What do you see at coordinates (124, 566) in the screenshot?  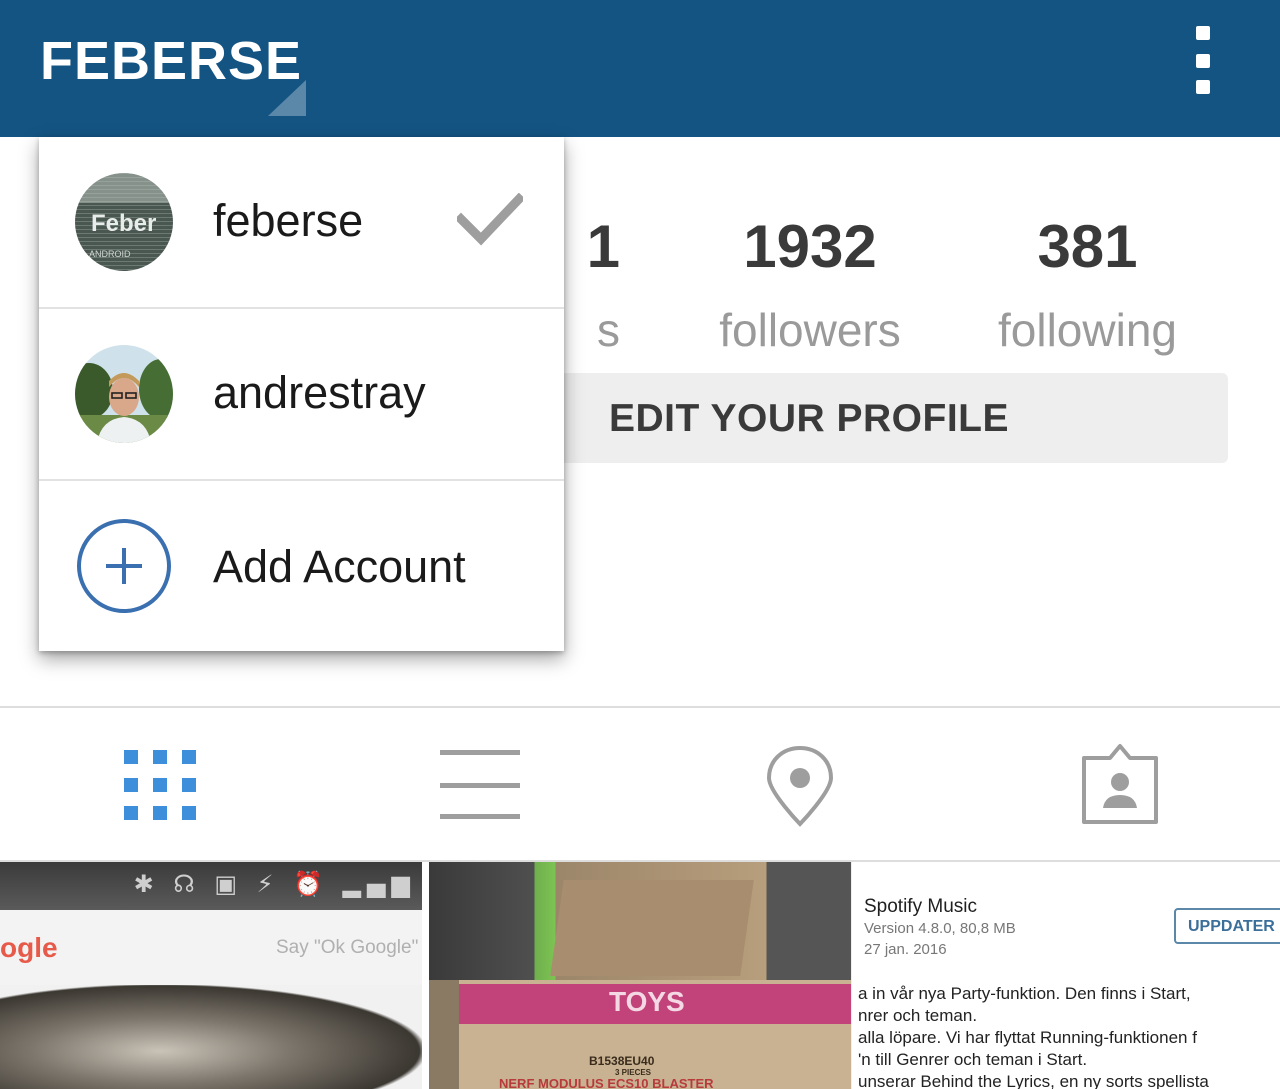 I see `plus-circle-icon` at bounding box center [124, 566].